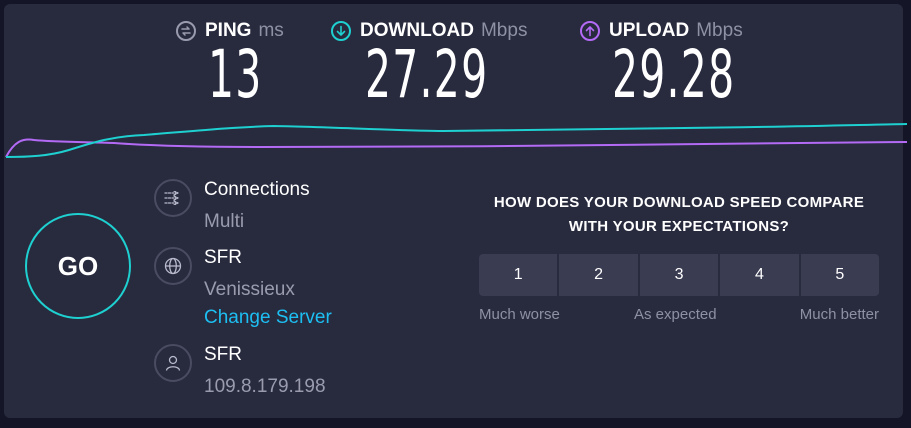 Image resolution: width=911 pixels, height=428 pixels. Describe the element at coordinates (518, 275) in the screenshot. I see `rating-button-1: 1` at that location.